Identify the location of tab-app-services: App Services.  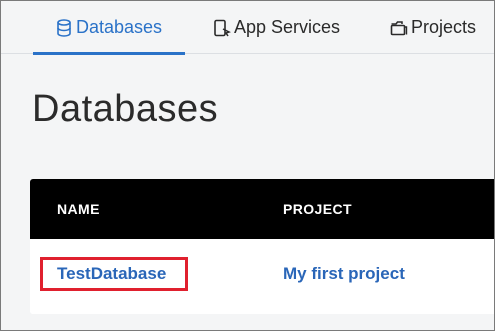
(275, 27).